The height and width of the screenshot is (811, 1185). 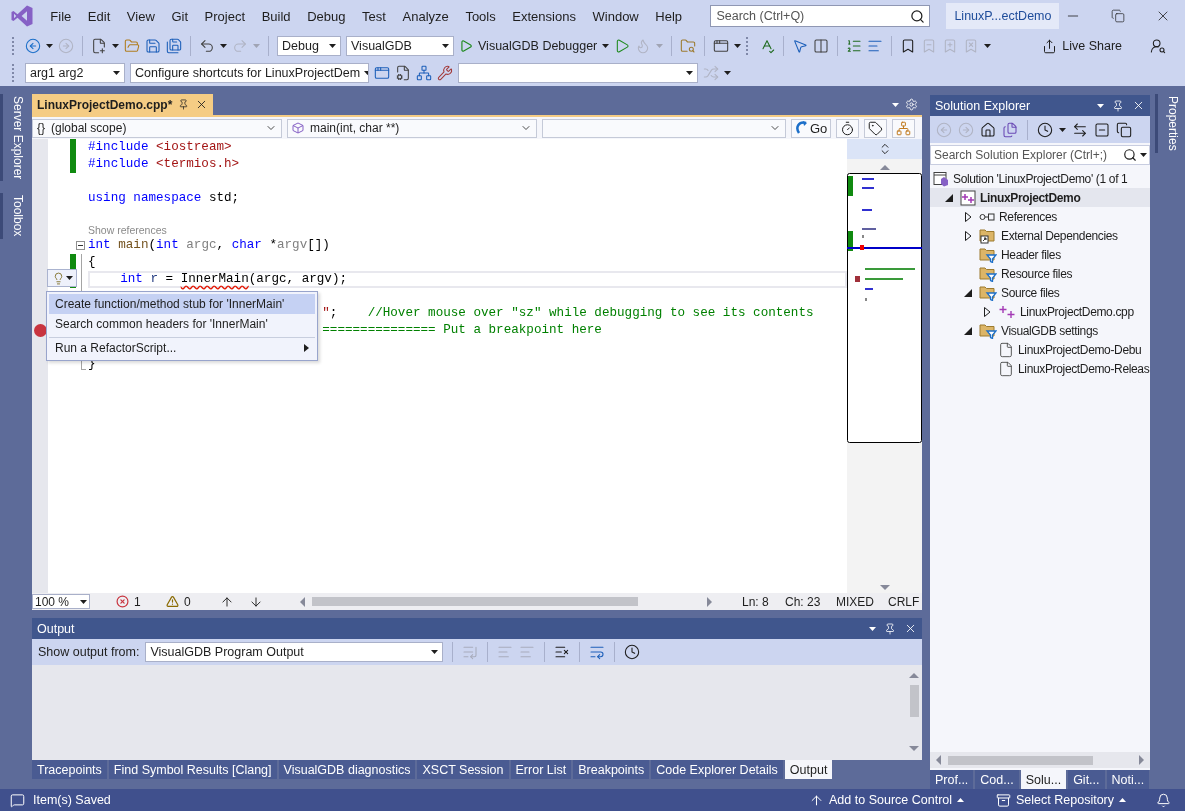 What do you see at coordinates (193, 601) in the screenshot?
I see `warnings-indicator: 0` at bounding box center [193, 601].